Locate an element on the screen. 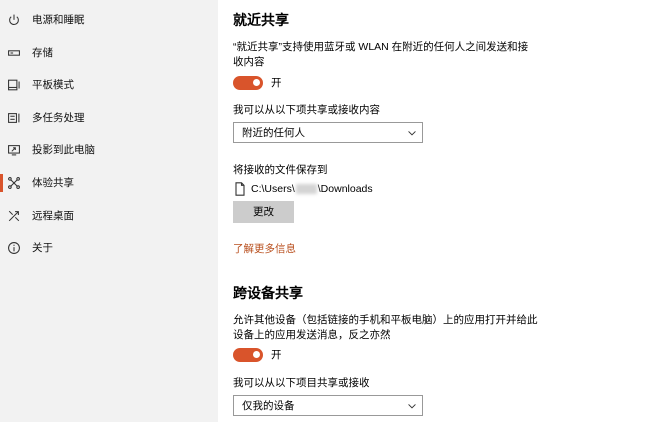 The image size is (645, 422). save-location-path: C:\Users\ \Downloads is located at coordinates (303, 189).